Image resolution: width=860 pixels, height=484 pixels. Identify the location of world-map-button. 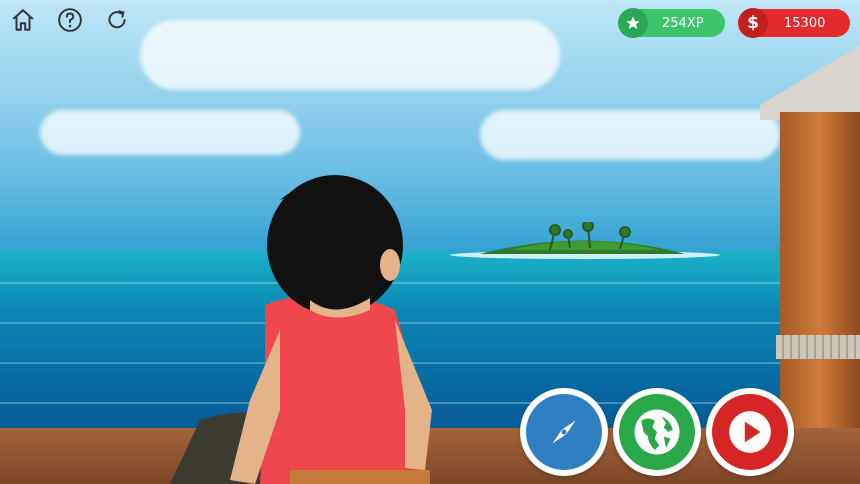
(657, 432).